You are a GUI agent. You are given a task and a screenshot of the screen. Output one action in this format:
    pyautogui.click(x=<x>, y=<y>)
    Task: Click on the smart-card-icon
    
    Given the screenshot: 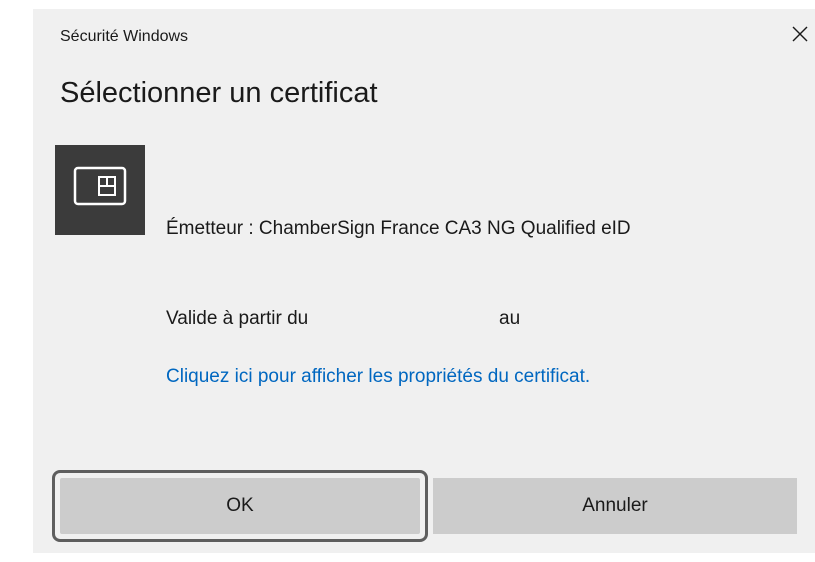 What is the action you would take?
    pyautogui.click(x=100, y=186)
    